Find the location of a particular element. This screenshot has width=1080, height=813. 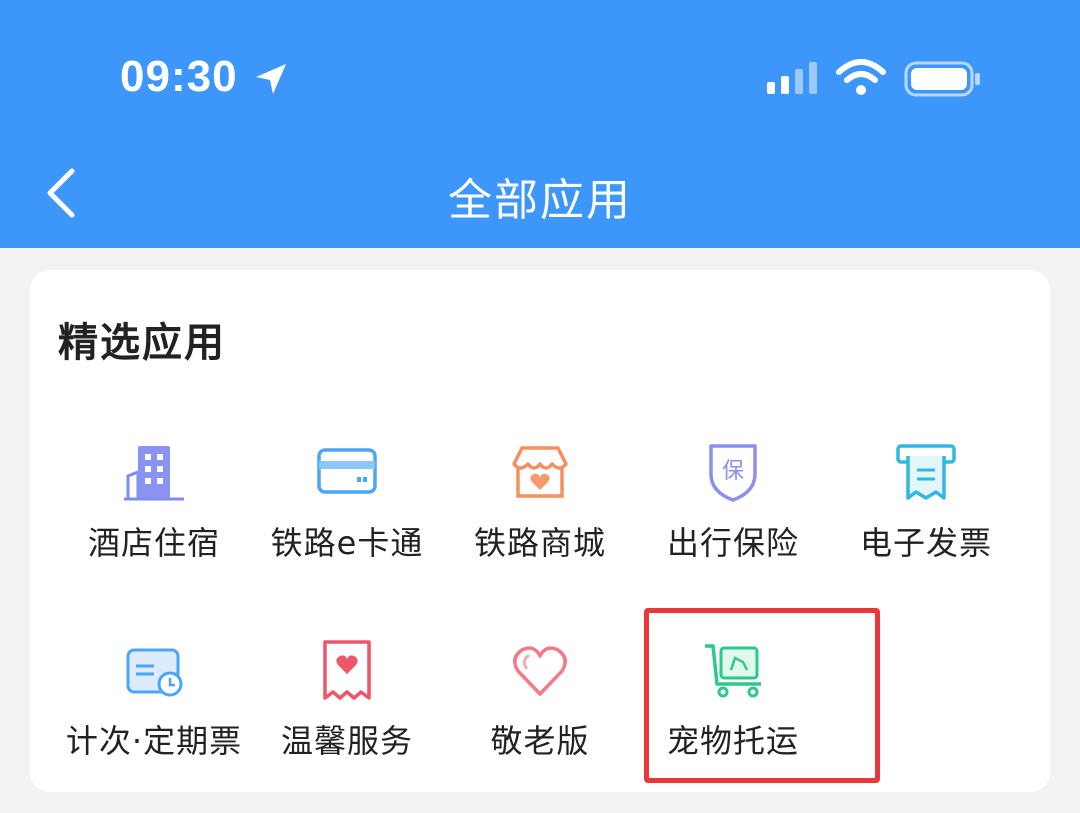

battery-icon is located at coordinates (942, 79).